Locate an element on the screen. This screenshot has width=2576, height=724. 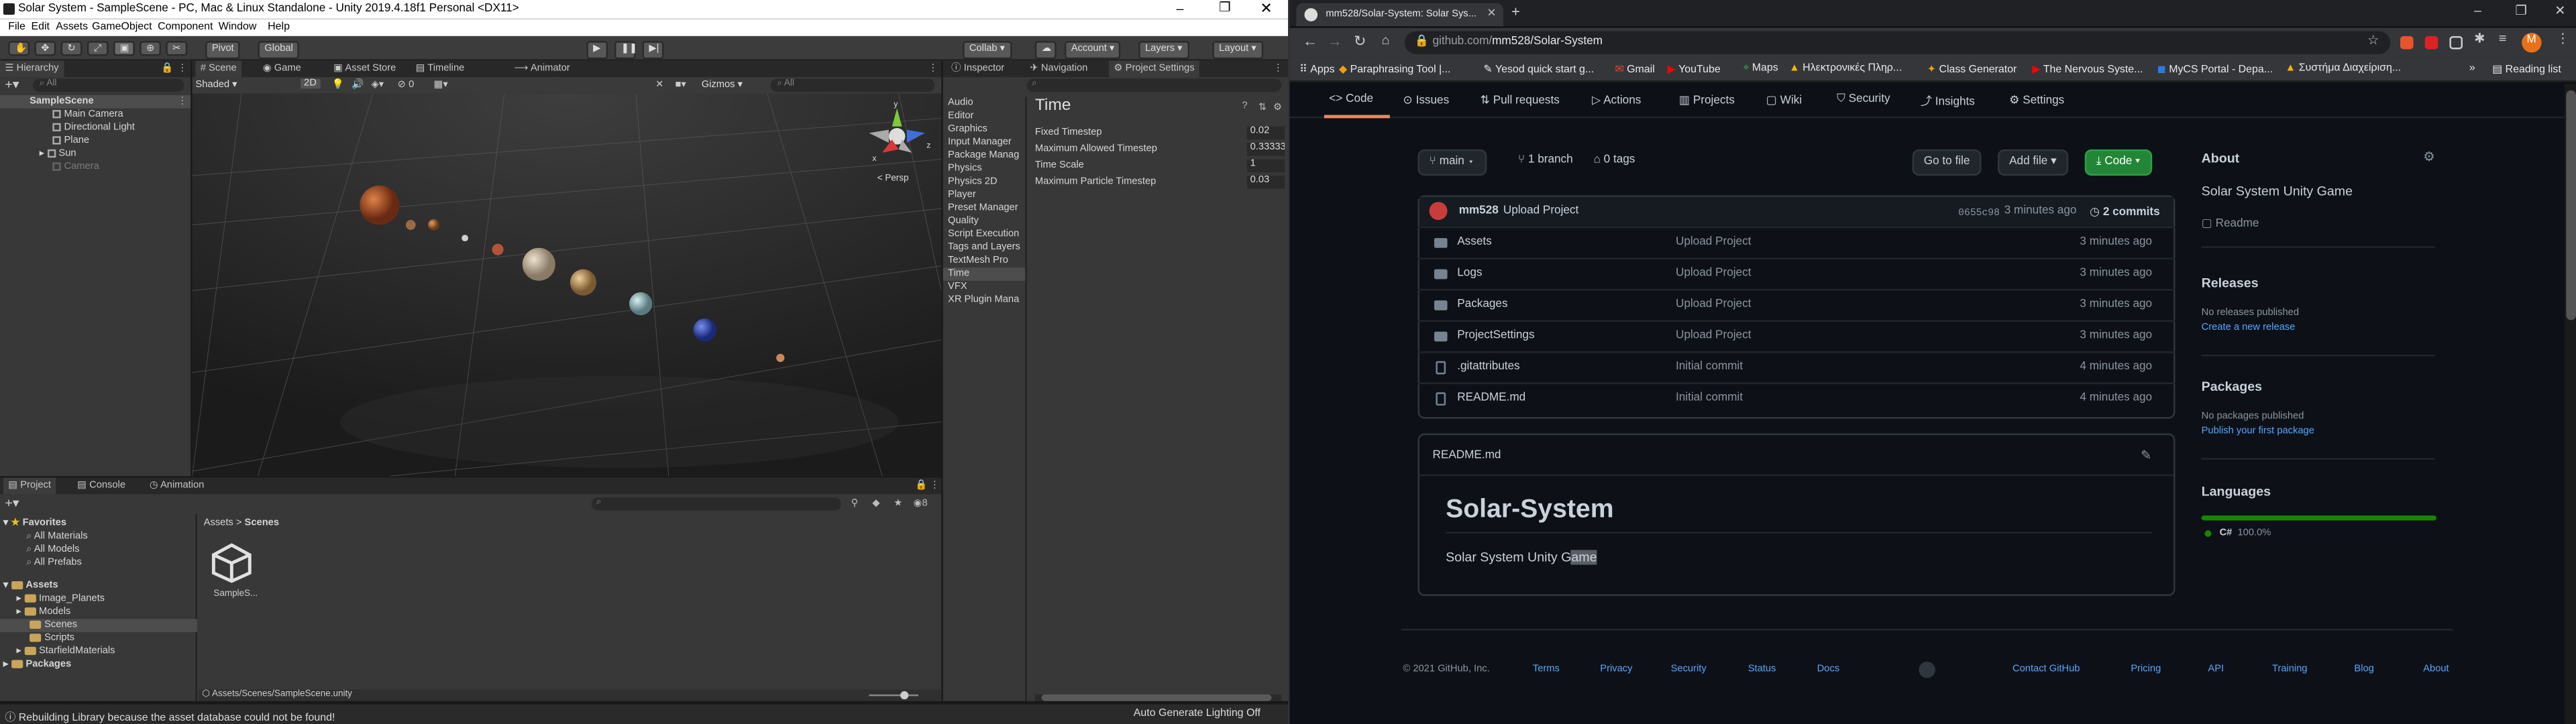
extension-icon is located at coordinates (2431, 43).